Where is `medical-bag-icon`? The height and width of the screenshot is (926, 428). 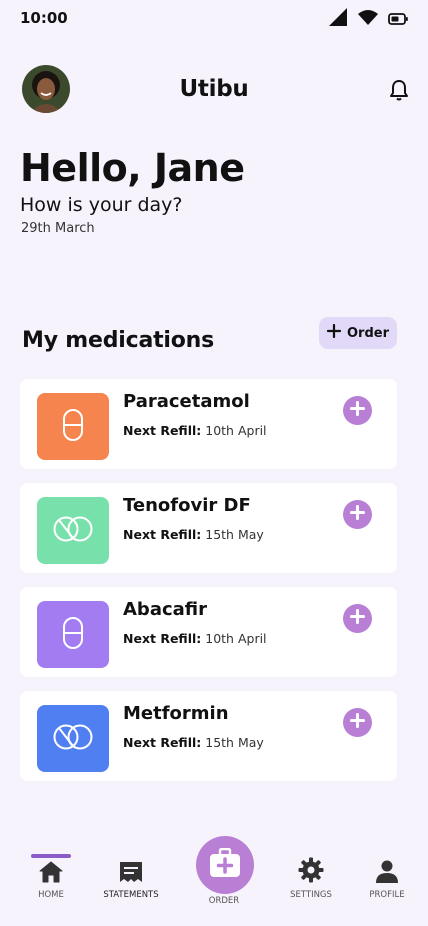 medical-bag-icon is located at coordinates (225, 864).